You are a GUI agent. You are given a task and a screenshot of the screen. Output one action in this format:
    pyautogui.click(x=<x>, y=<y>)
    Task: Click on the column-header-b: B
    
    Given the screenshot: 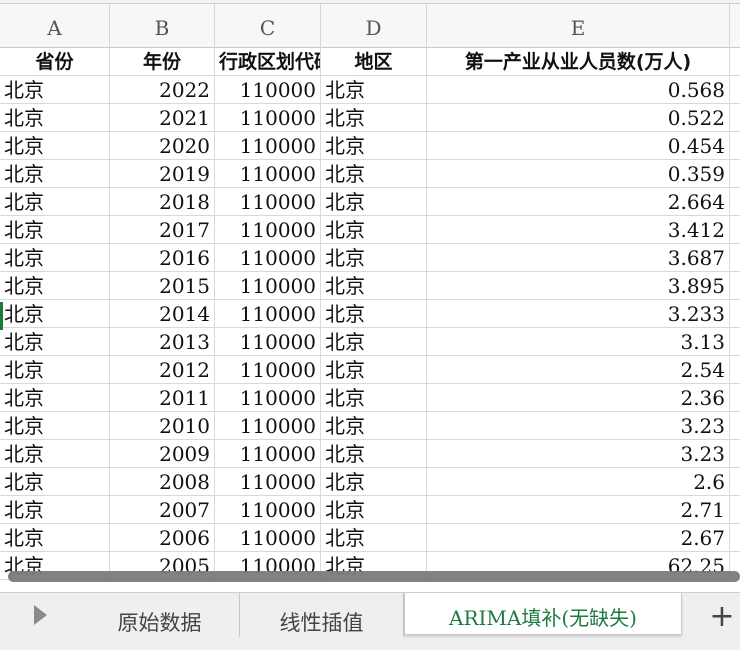 What is the action you would take?
    pyautogui.click(x=162, y=26)
    